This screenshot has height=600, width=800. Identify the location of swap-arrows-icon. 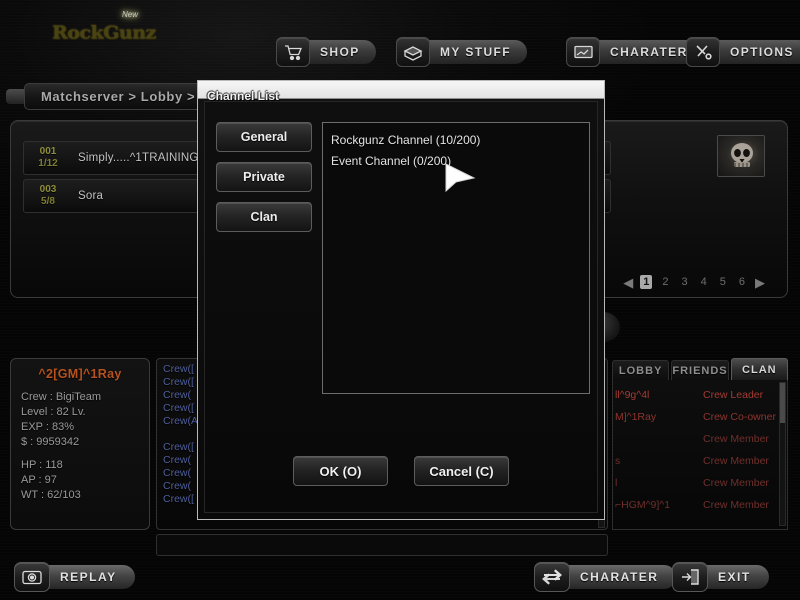
(552, 577).